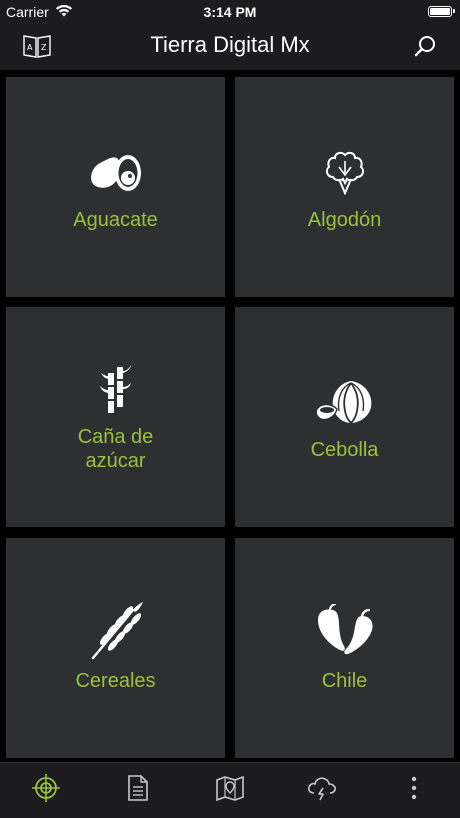 The width and height of the screenshot is (460, 818). I want to click on crop-label: Chile, so click(344, 681).